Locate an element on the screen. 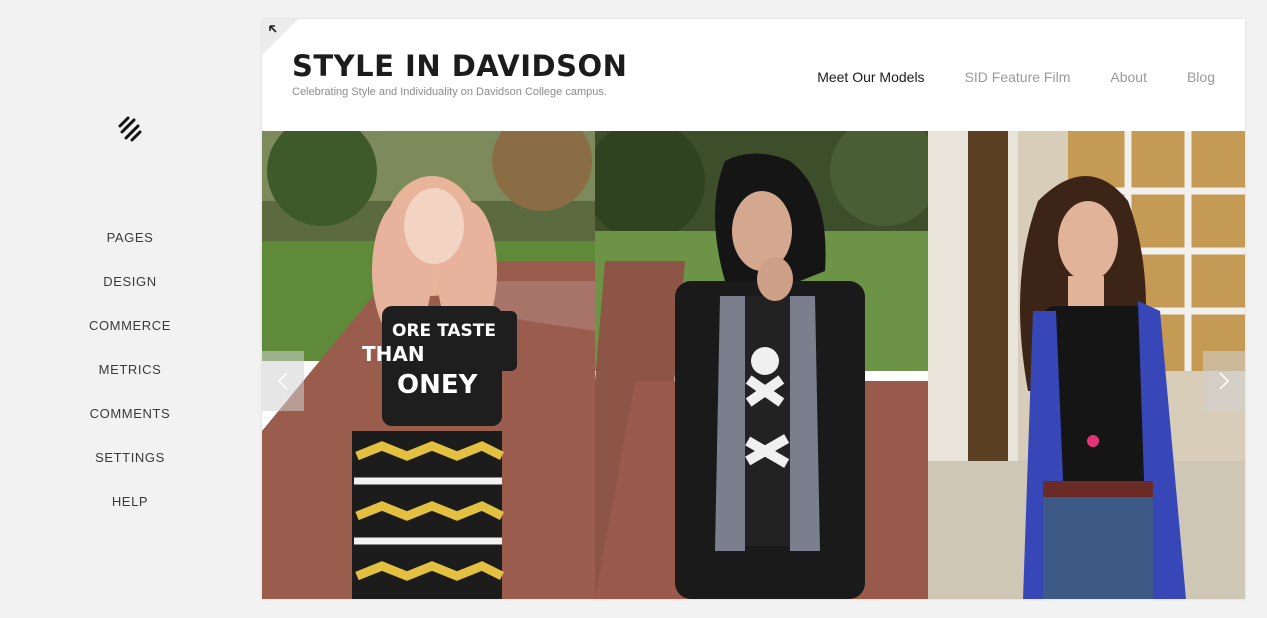 The image size is (1267, 618). sidebar-item-design: DESIGN is located at coordinates (130, 292).